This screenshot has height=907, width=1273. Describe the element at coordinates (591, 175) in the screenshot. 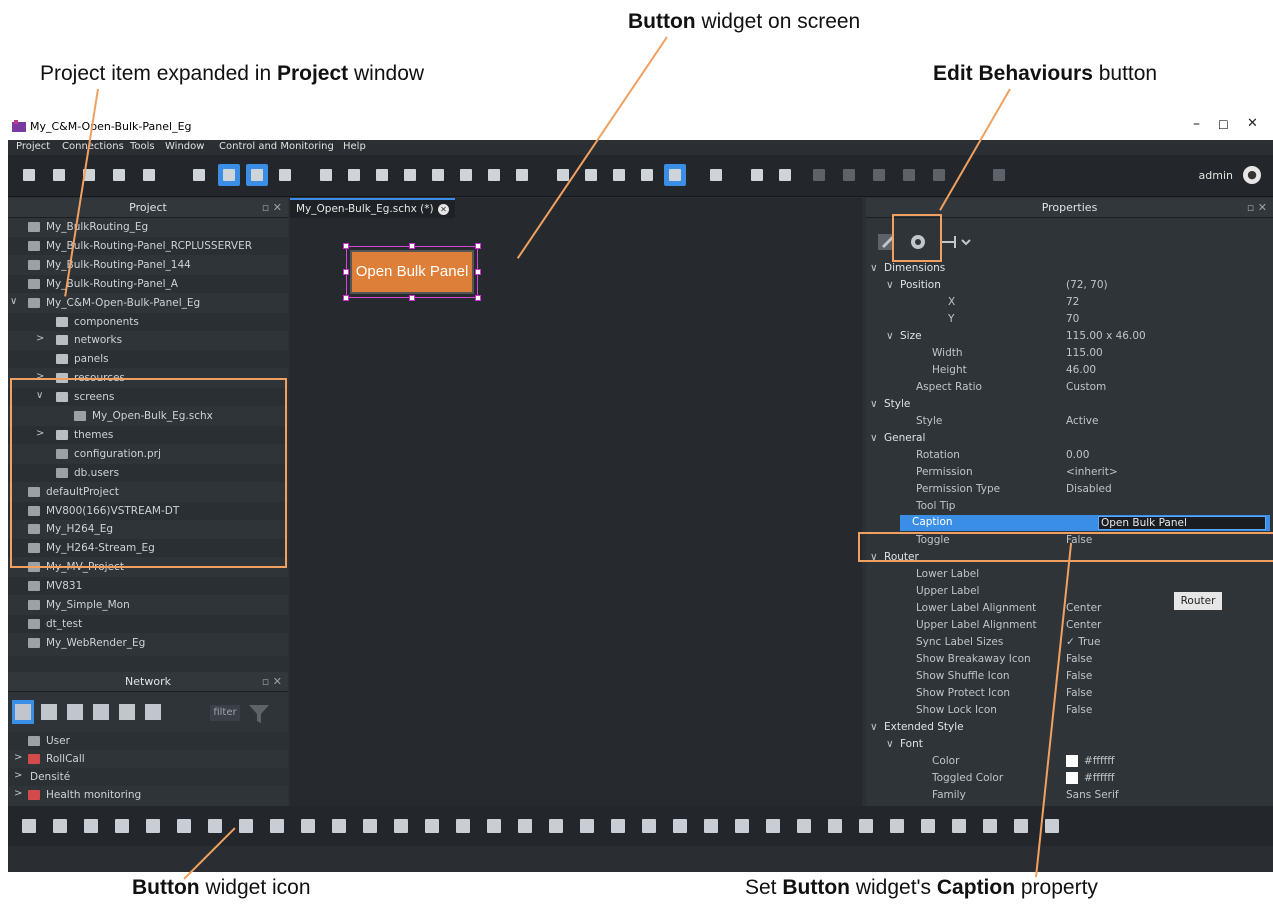

I see `layer-icon` at that location.